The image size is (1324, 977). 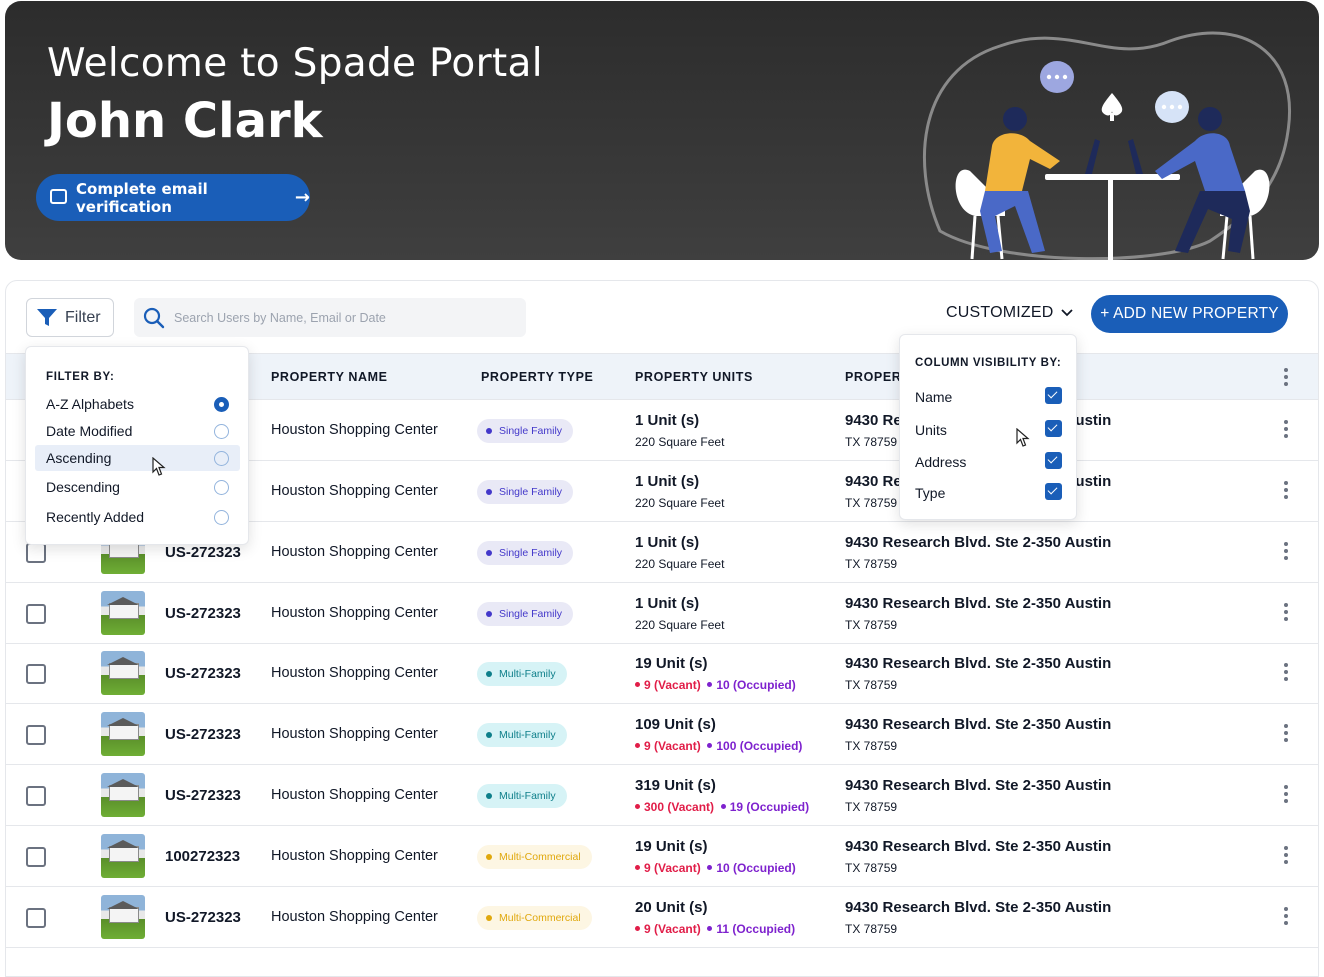 I want to click on add-new-property-button: + ADD NEW PROPERTY, so click(x=1189, y=314).